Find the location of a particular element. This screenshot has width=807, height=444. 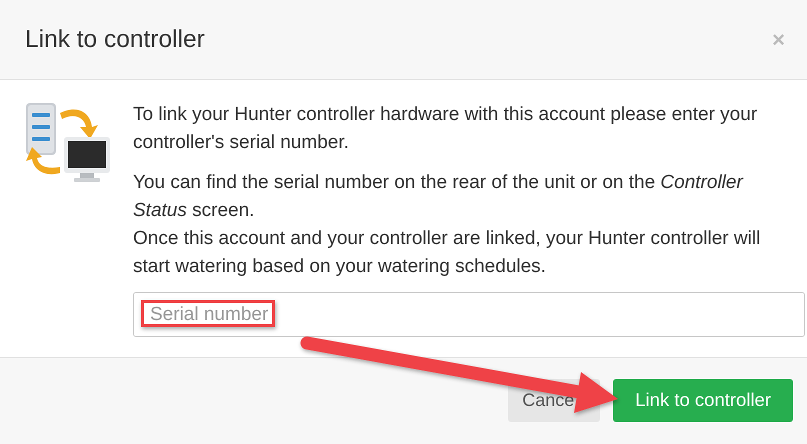

link-button: Link to controller is located at coordinates (703, 400).